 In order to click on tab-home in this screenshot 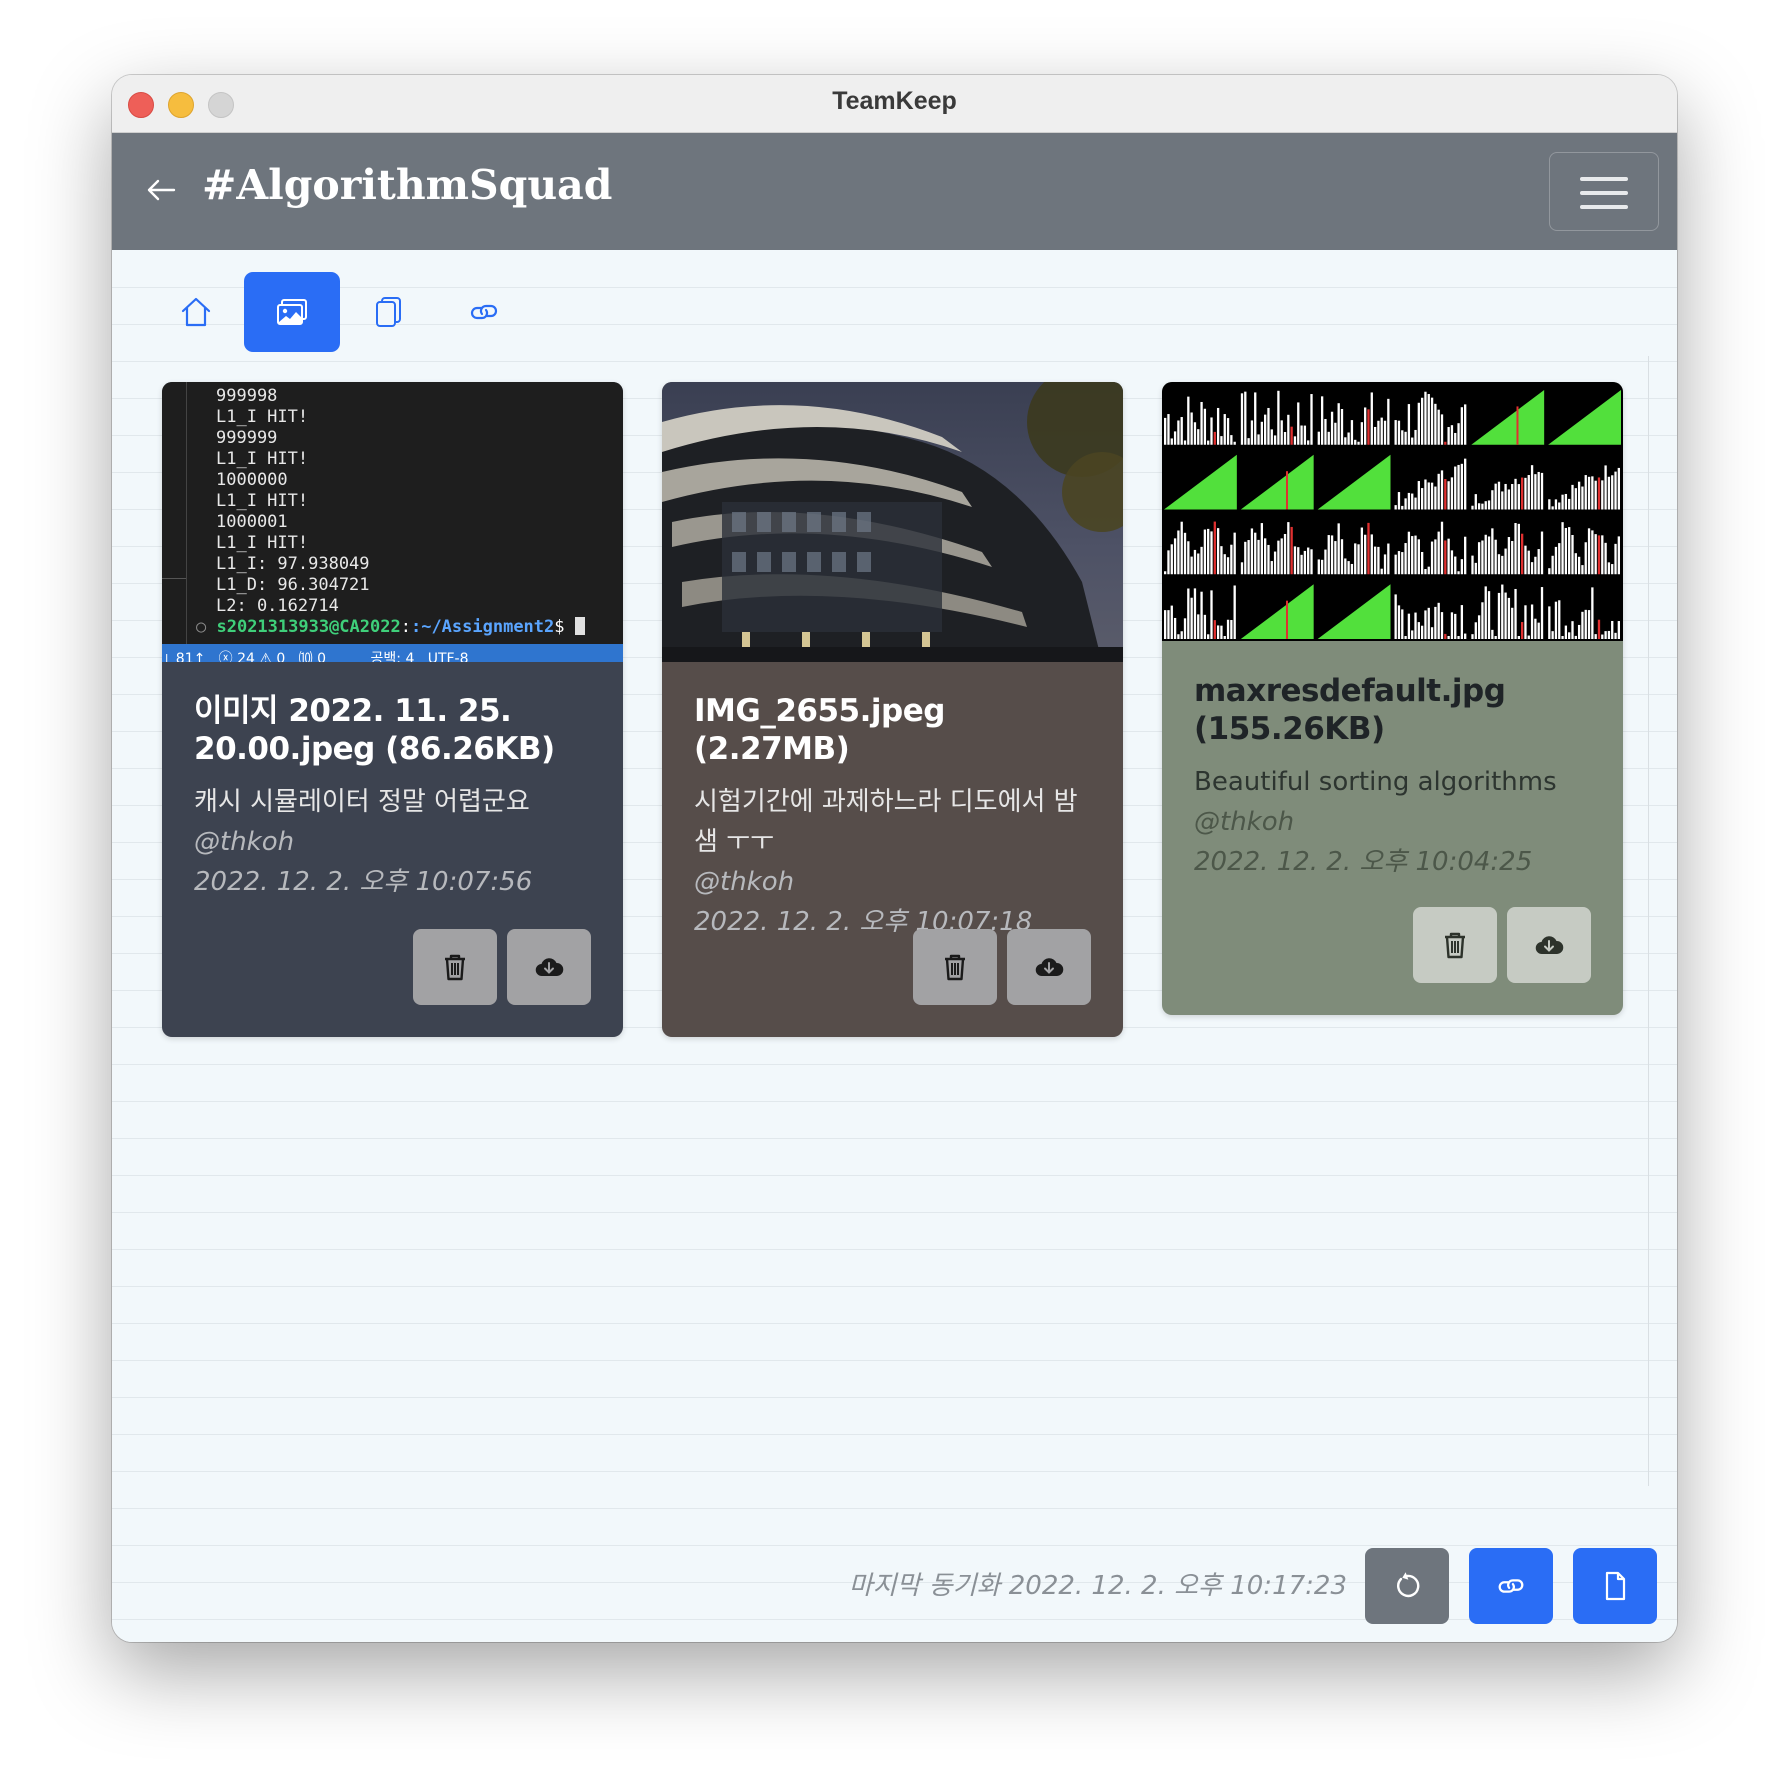, I will do `click(196, 312)`.